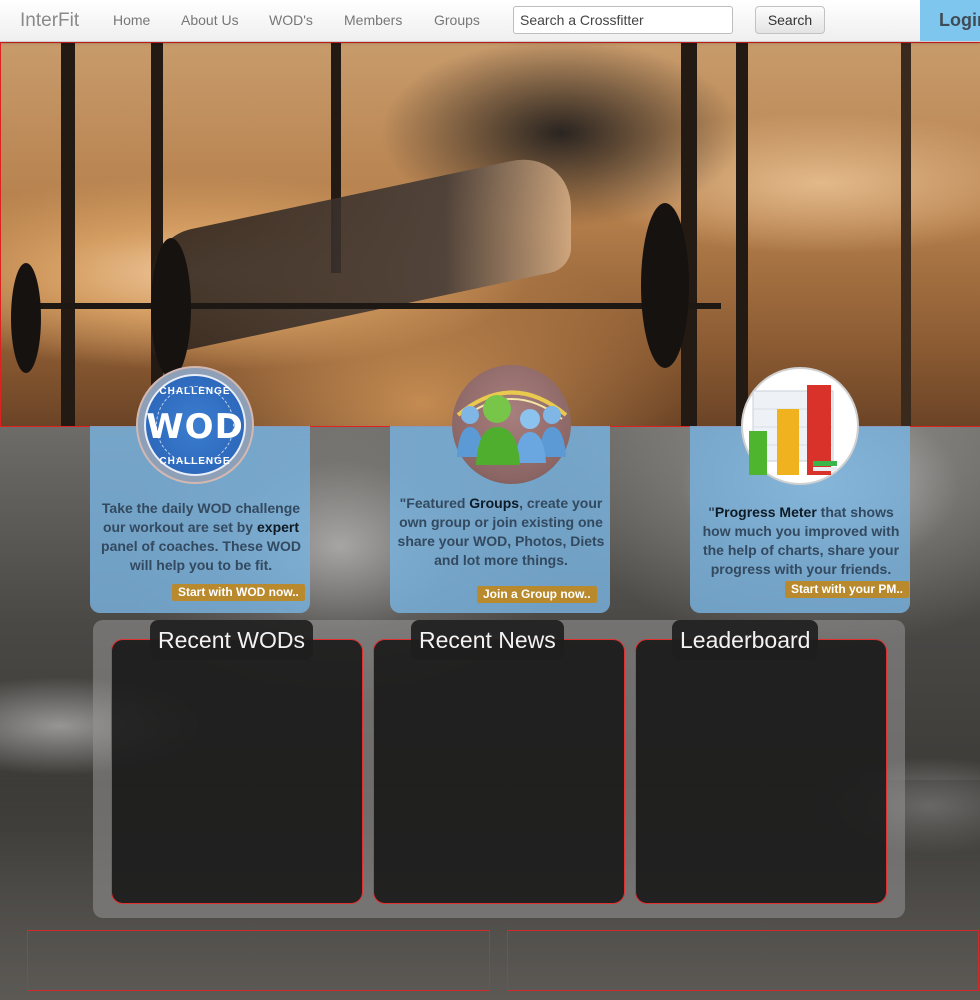 This screenshot has width=980, height=1000. What do you see at coordinates (761, 771) in the screenshot?
I see `leaderboard-panel` at bounding box center [761, 771].